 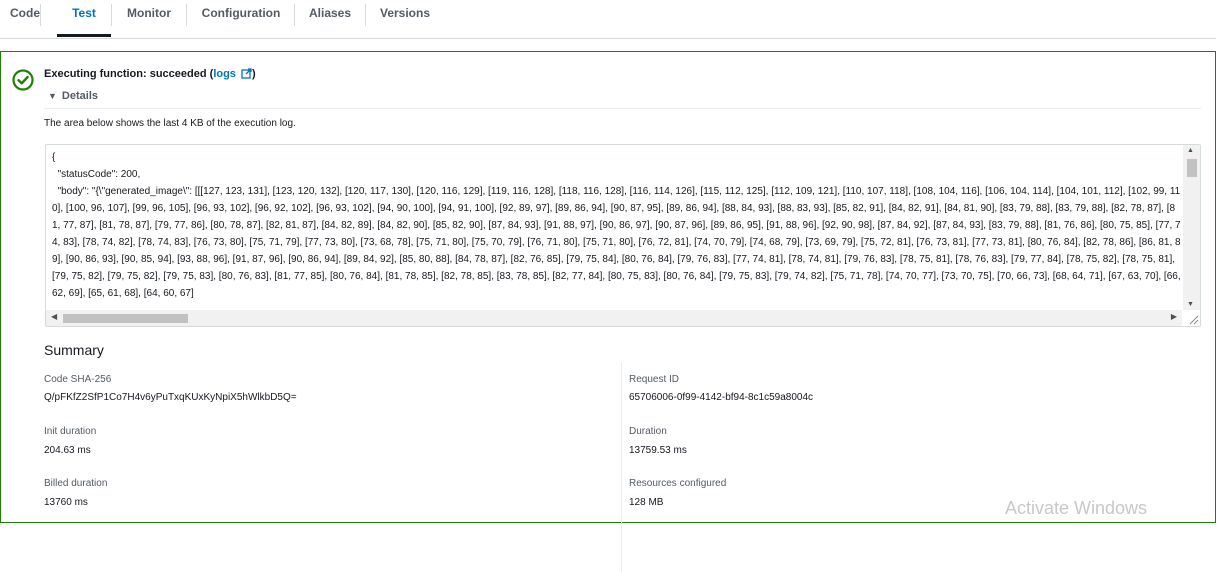 What do you see at coordinates (67, 450) in the screenshot?
I see `init-duration-value: 204.63 ms` at bounding box center [67, 450].